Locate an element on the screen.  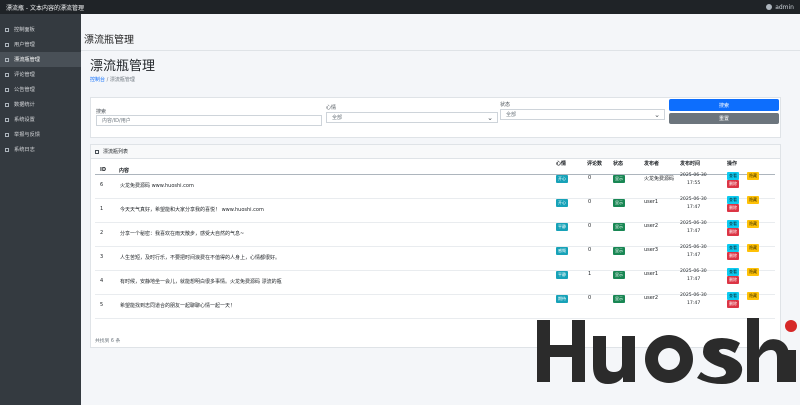
gear-icon is located at coordinates (7, 119).